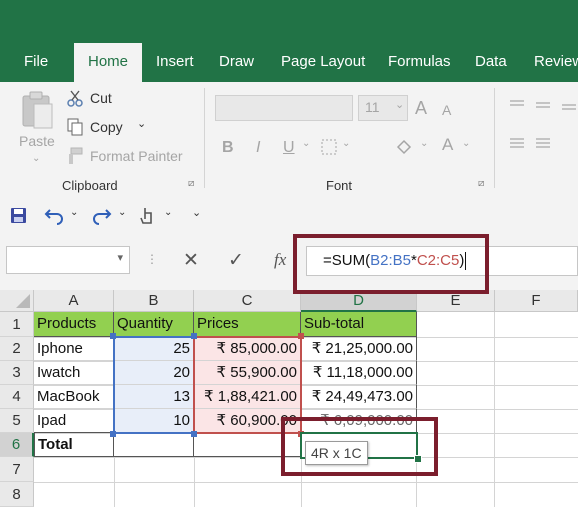  What do you see at coordinates (383, 108) in the screenshot?
I see `font-size-dropdown: 11 ⌄` at bounding box center [383, 108].